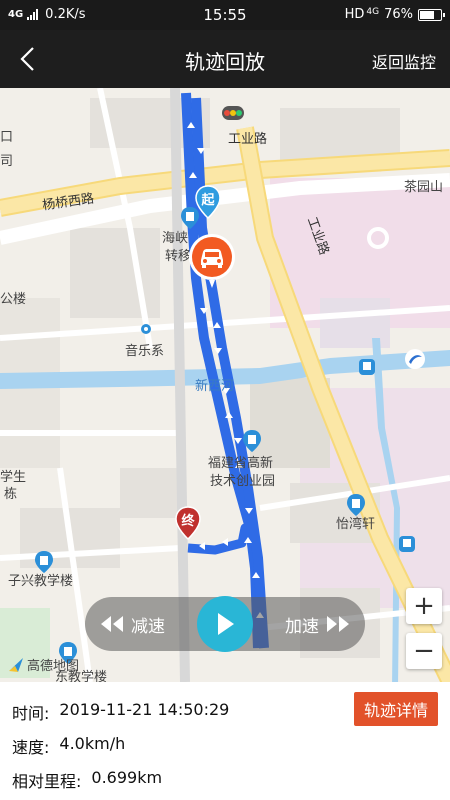 The image size is (450, 800). What do you see at coordinates (11, 494) in the screenshot?
I see `map-label-xuesheng-dong: 栋` at bounding box center [11, 494].